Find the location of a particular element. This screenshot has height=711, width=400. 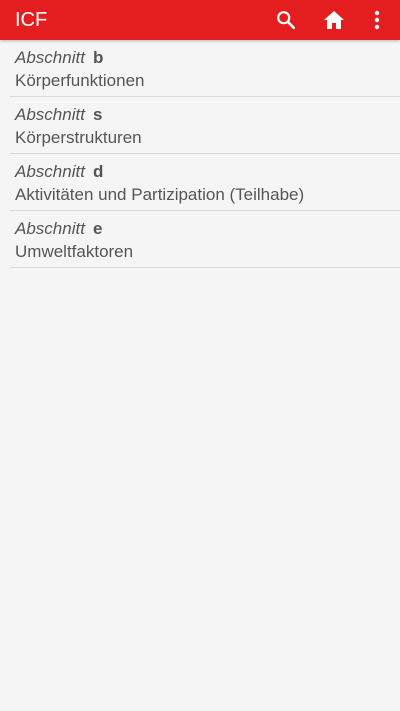

list-item-section-e: Abschnitt e Umweltfaktoren is located at coordinates (205, 239).